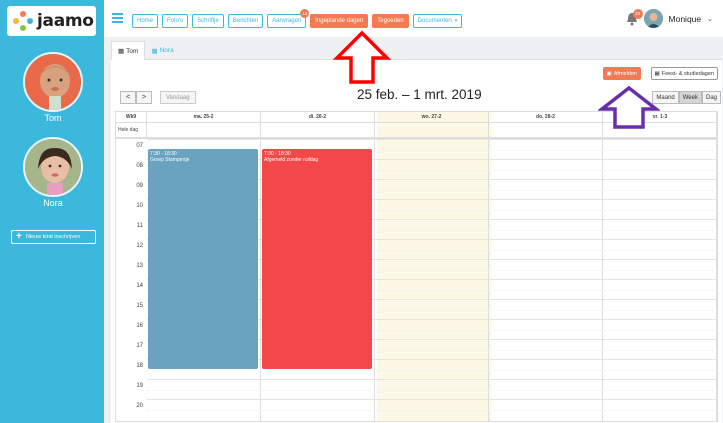 The image size is (723, 423). I want to click on nav-home: Home, so click(145, 21).